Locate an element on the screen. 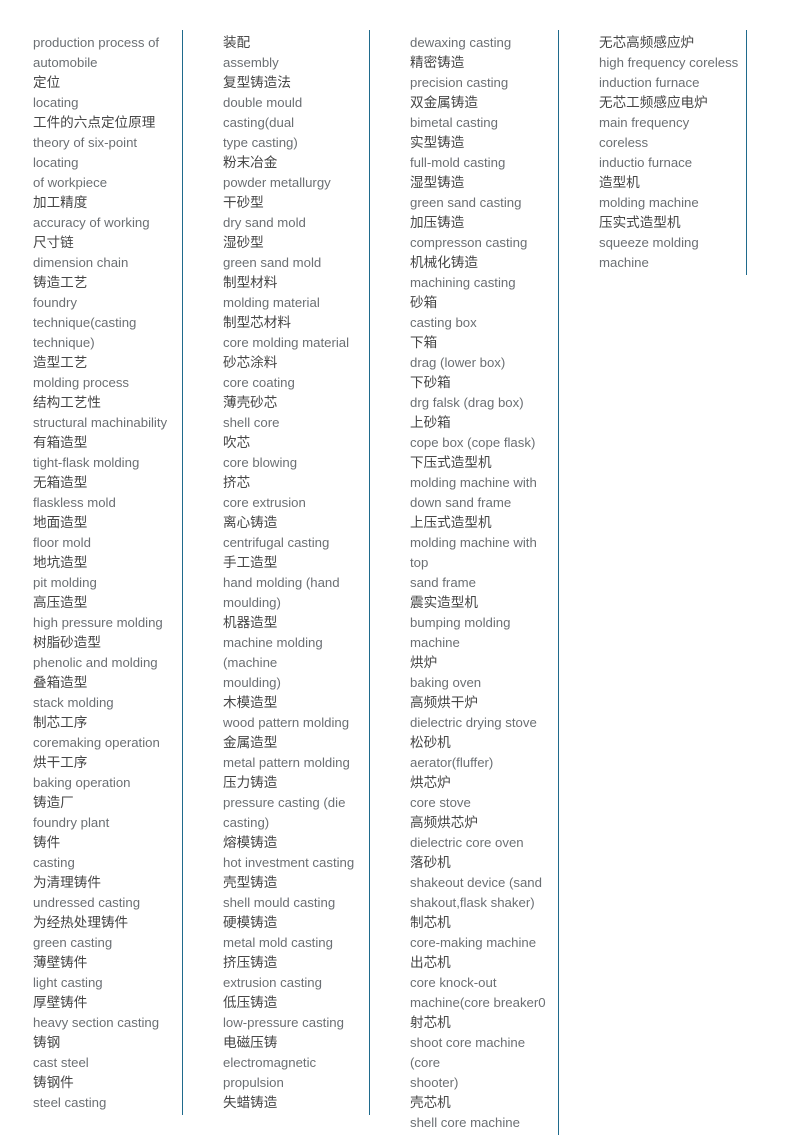 The width and height of the screenshot is (794, 1135). glossary-term: 射芯机 is located at coordinates (430, 1022).